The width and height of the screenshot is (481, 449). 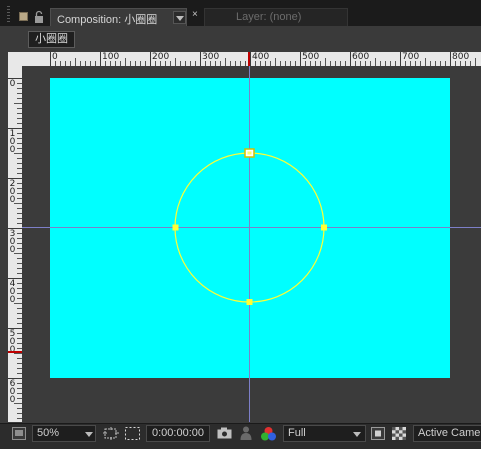 I want to click on zoom-value: 50%, so click(x=48, y=433).